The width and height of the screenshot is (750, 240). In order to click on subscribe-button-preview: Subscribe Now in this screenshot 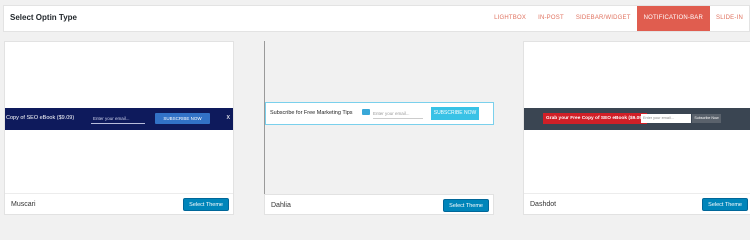, I will do `click(706, 118)`.